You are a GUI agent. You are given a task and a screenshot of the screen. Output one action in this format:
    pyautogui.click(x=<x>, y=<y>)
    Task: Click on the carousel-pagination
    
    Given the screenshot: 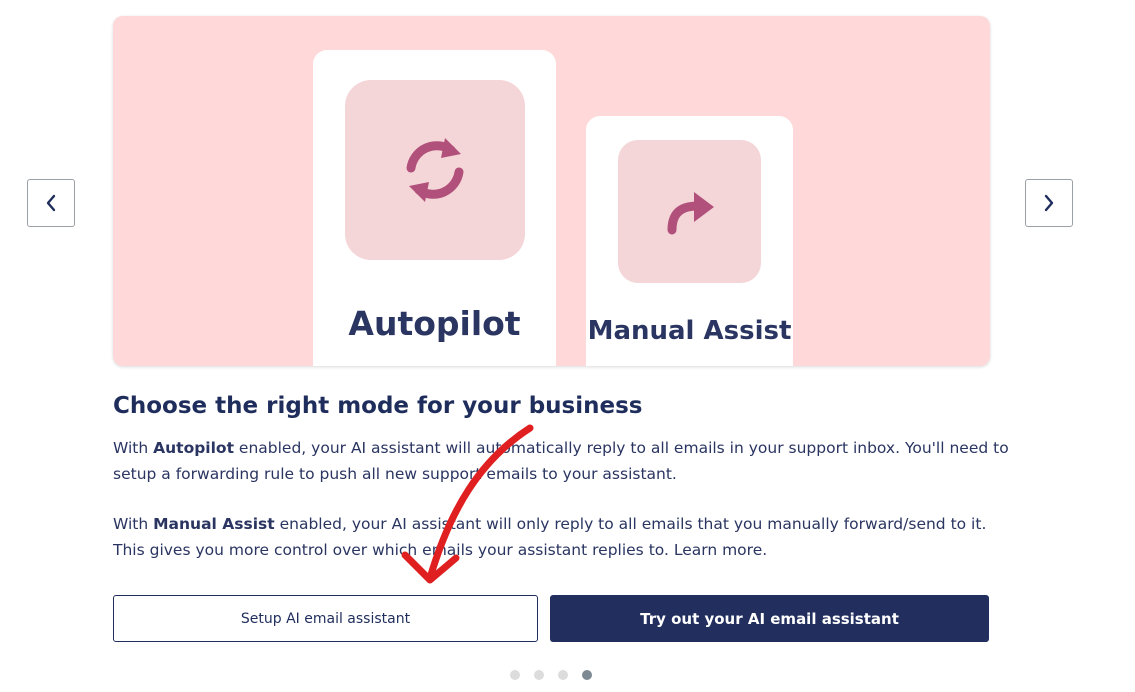 What is the action you would take?
    pyautogui.click(x=551, y=675)
    